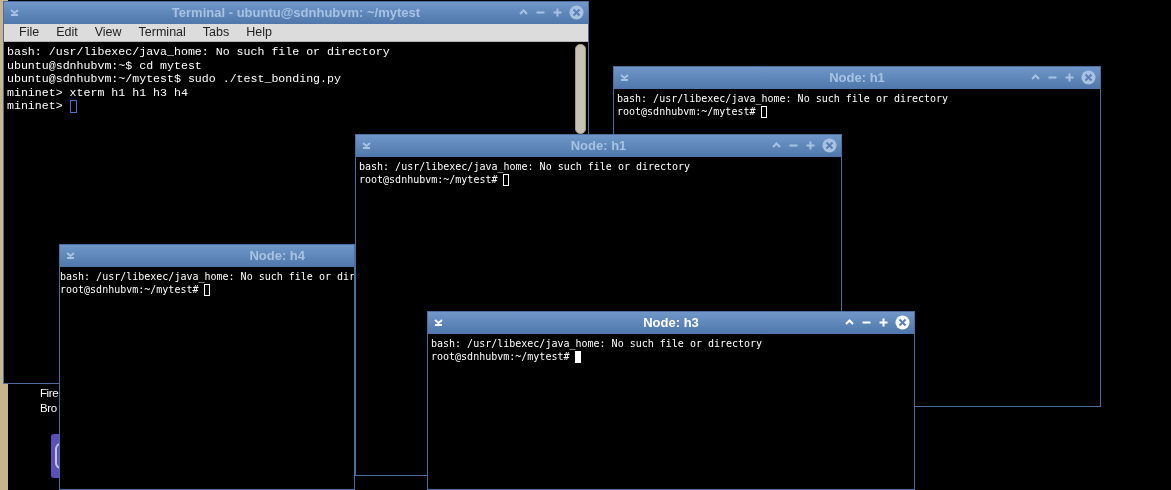 This screenshot has width=1171, height=490. What do you see at coordinates (174, 79) in the screenshot?
I see `terminal-line: ubuntu@sdnhubvm:~/mytest$ sudo ./test_bonding.py` at bounding box center [174, 79].